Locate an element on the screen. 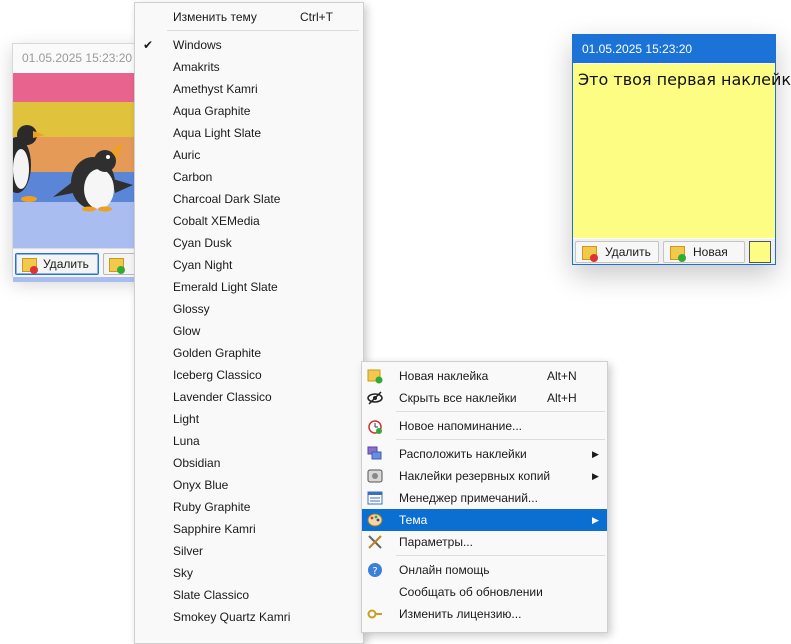 This screenshot has height=644, width=791. menu-item-backup: Наклейки резервных копий ▶ is located at coordinates (484, 476).